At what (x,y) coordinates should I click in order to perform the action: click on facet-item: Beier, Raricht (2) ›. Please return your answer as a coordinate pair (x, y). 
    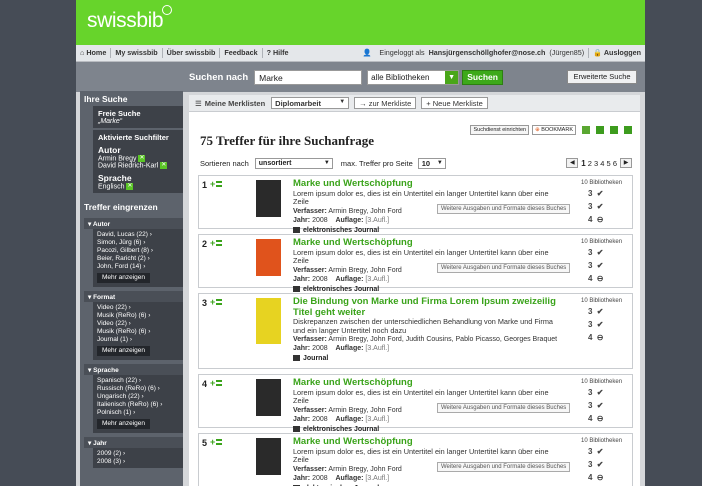
    Looking at the image, I should click on (138, 259).